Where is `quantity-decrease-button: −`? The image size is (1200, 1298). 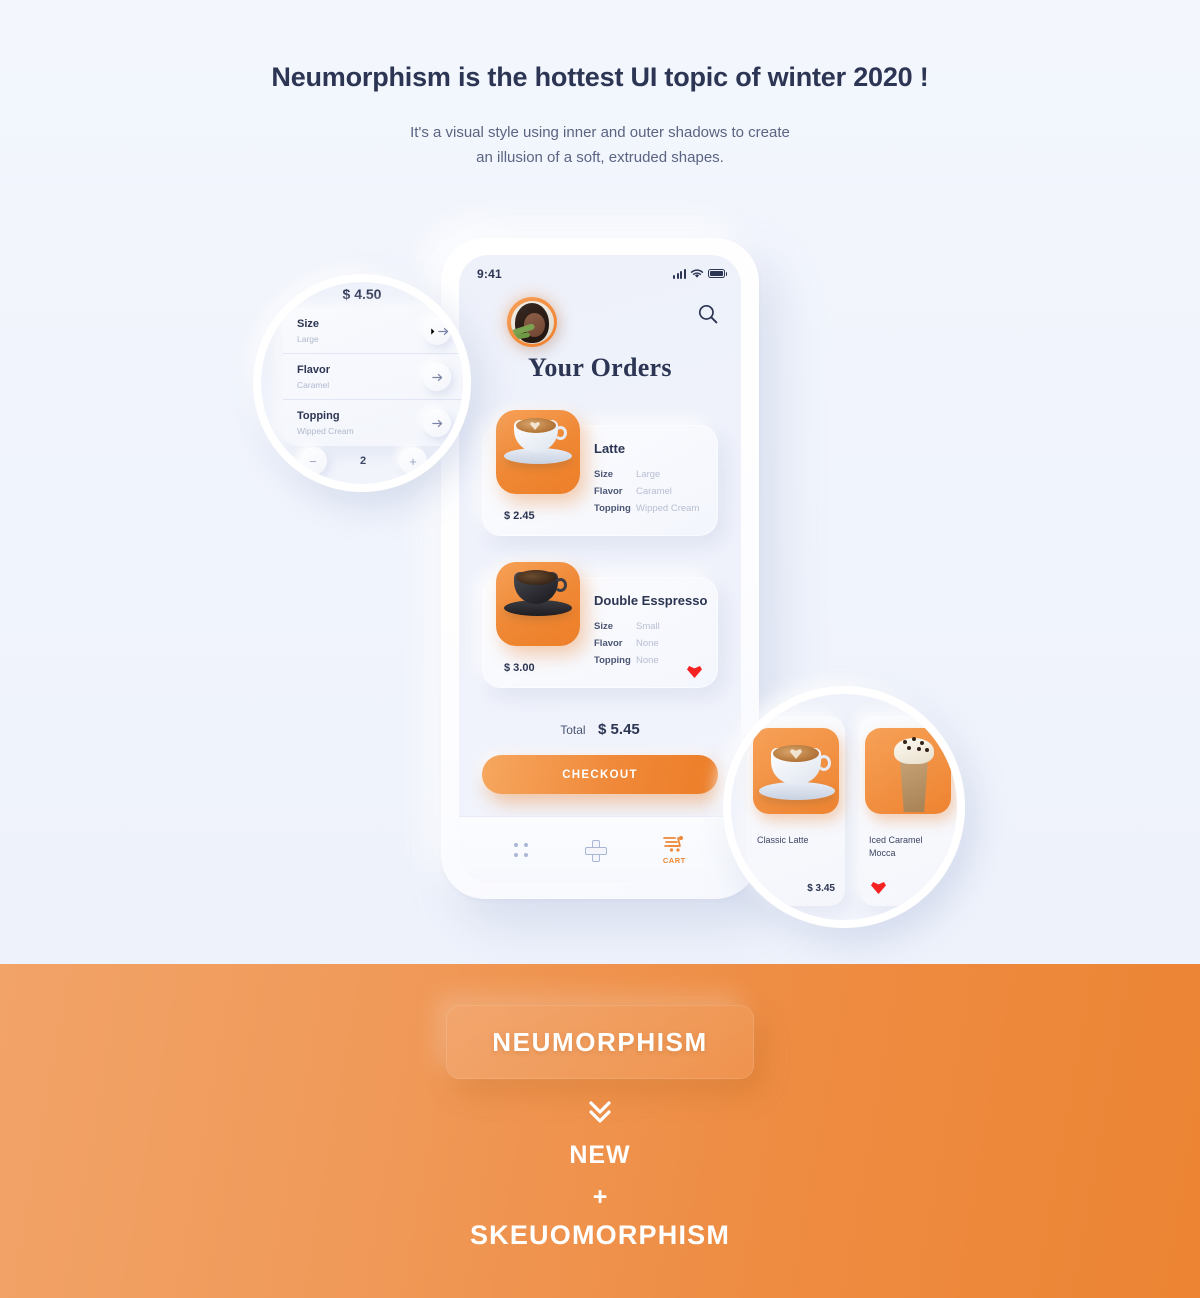 quantity-decrease-button: − is located at coordinates (313, 461).